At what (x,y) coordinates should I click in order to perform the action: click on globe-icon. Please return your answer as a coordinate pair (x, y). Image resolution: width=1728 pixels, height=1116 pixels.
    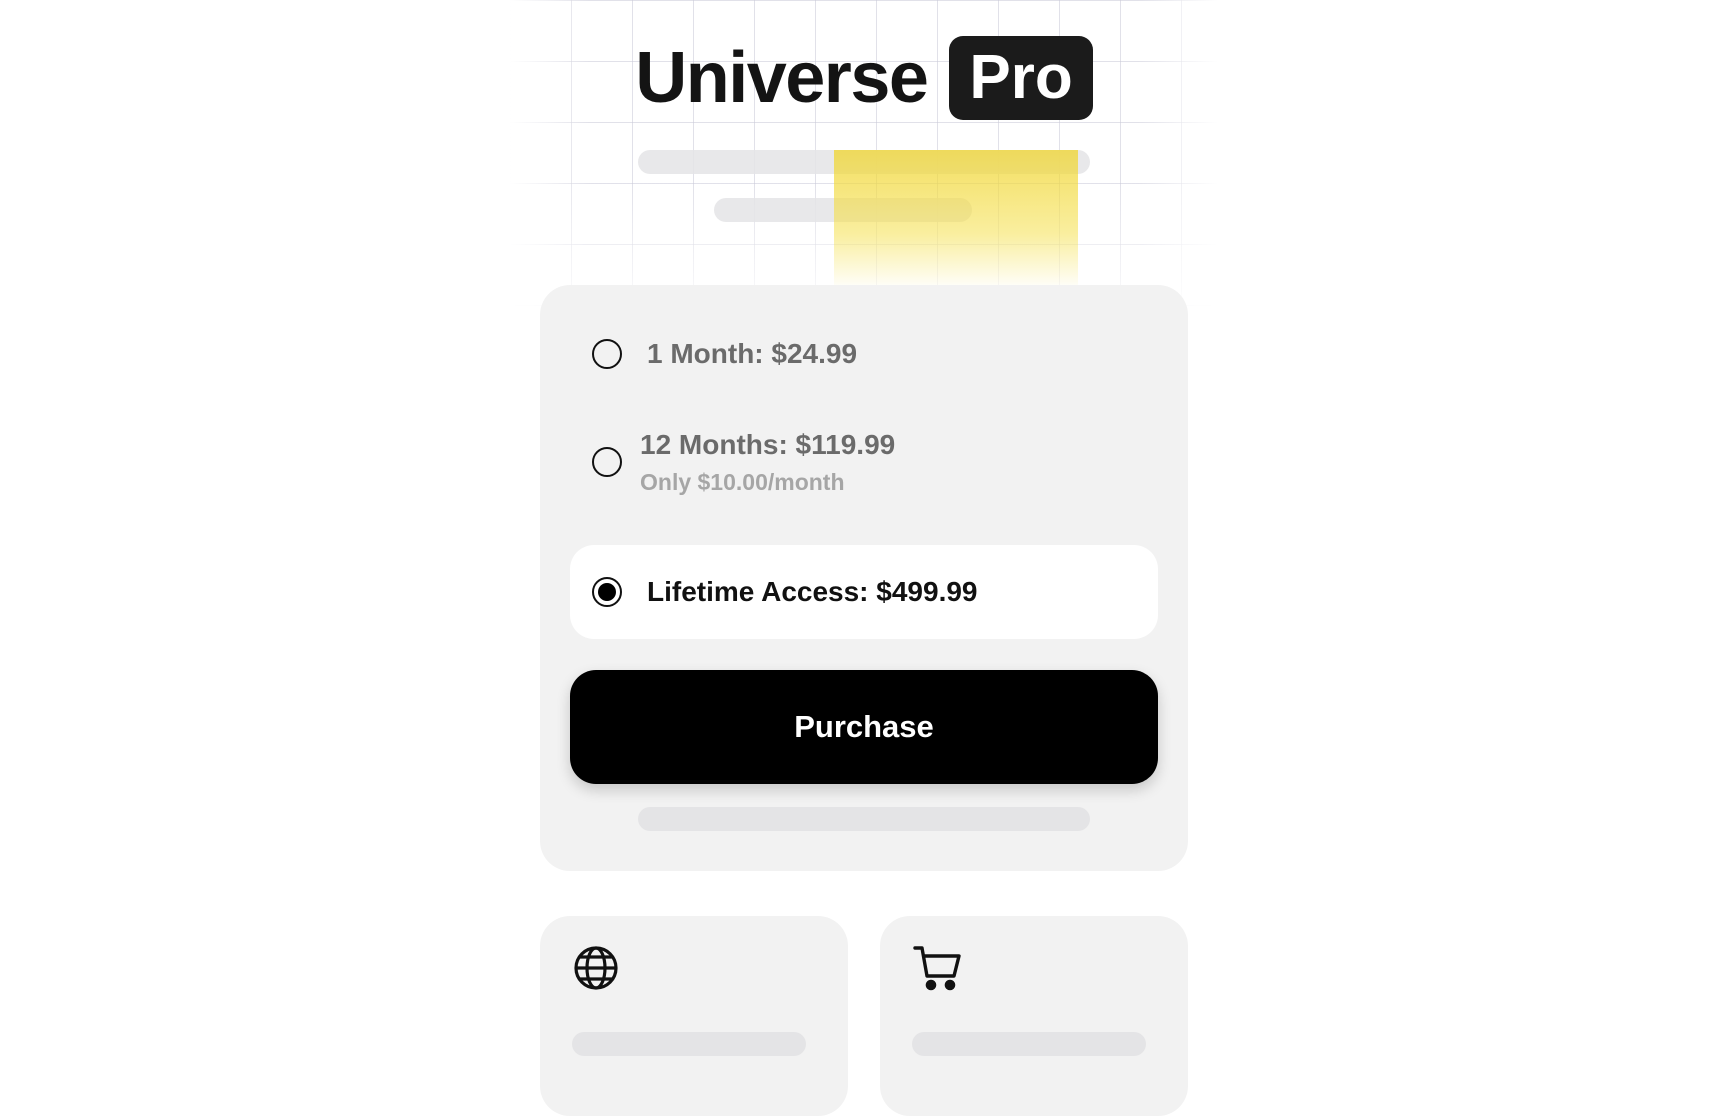
    Looking at the image, I should click on (596, 968).